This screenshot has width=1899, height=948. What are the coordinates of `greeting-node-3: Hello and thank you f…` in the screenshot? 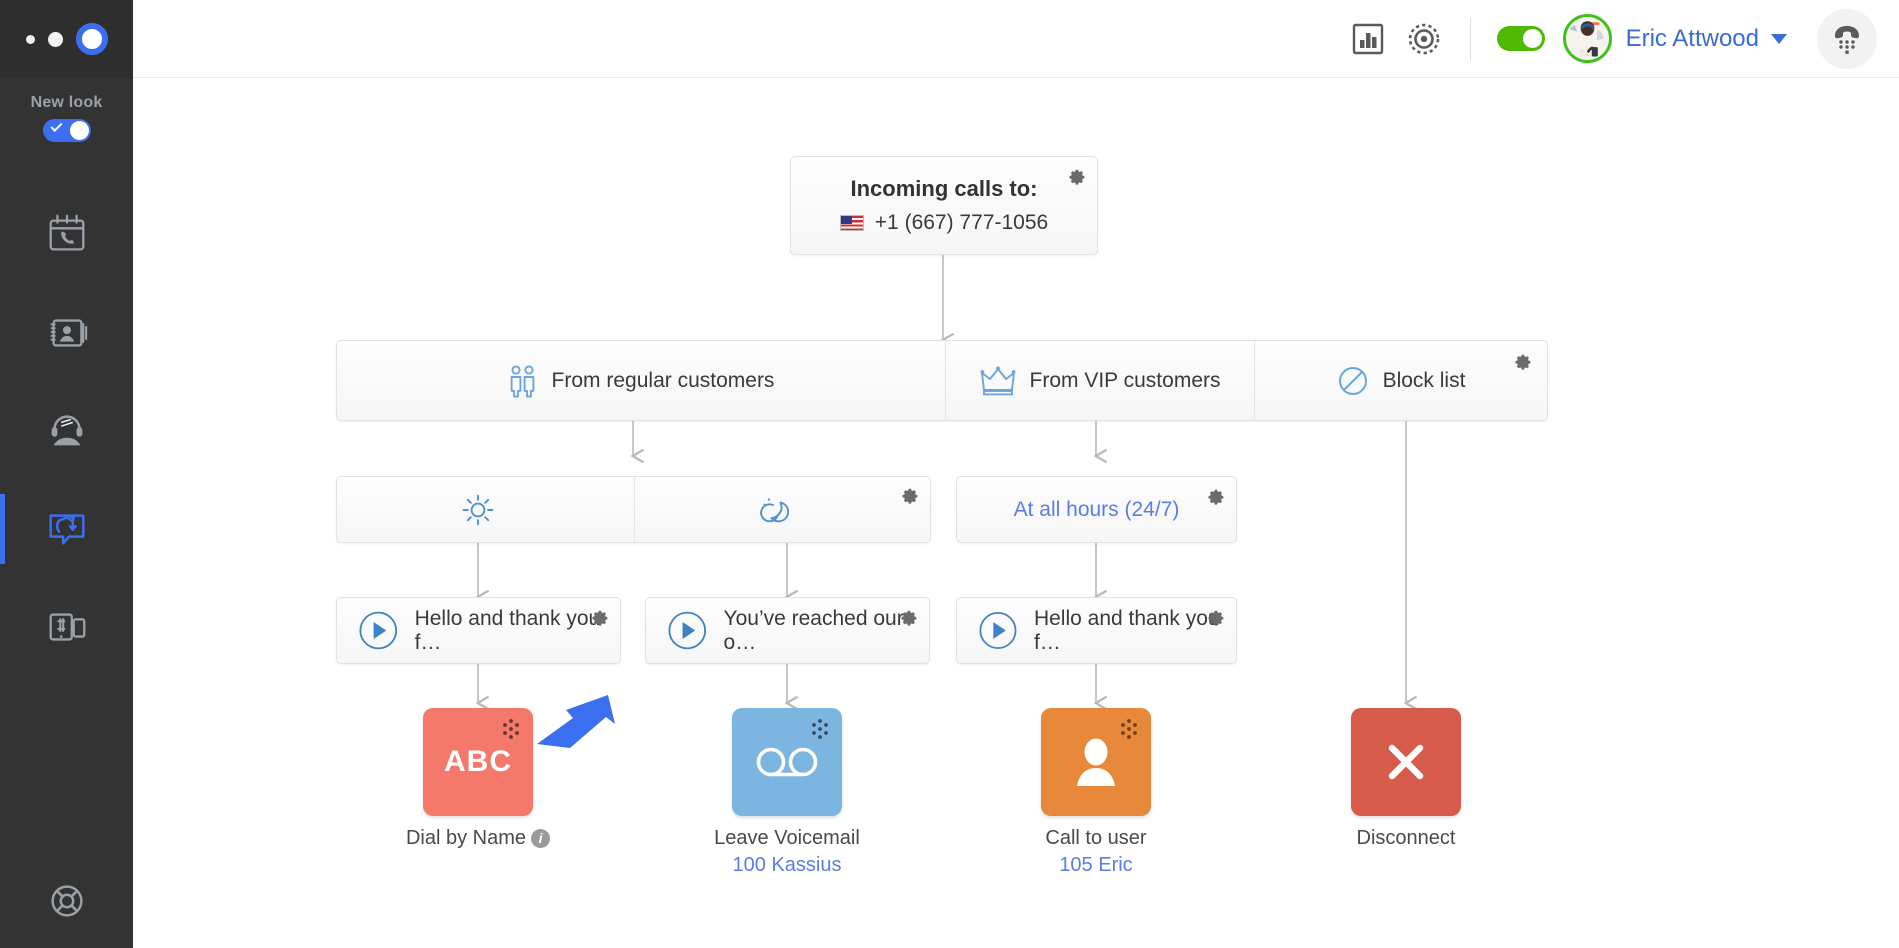 It's located at (1096, 630).